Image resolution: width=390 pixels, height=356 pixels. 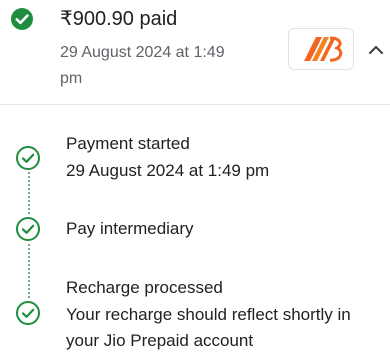 I want to click on step-subtitle: 29 August 2024 at 1:49 pm, so click(x=168, y=170).